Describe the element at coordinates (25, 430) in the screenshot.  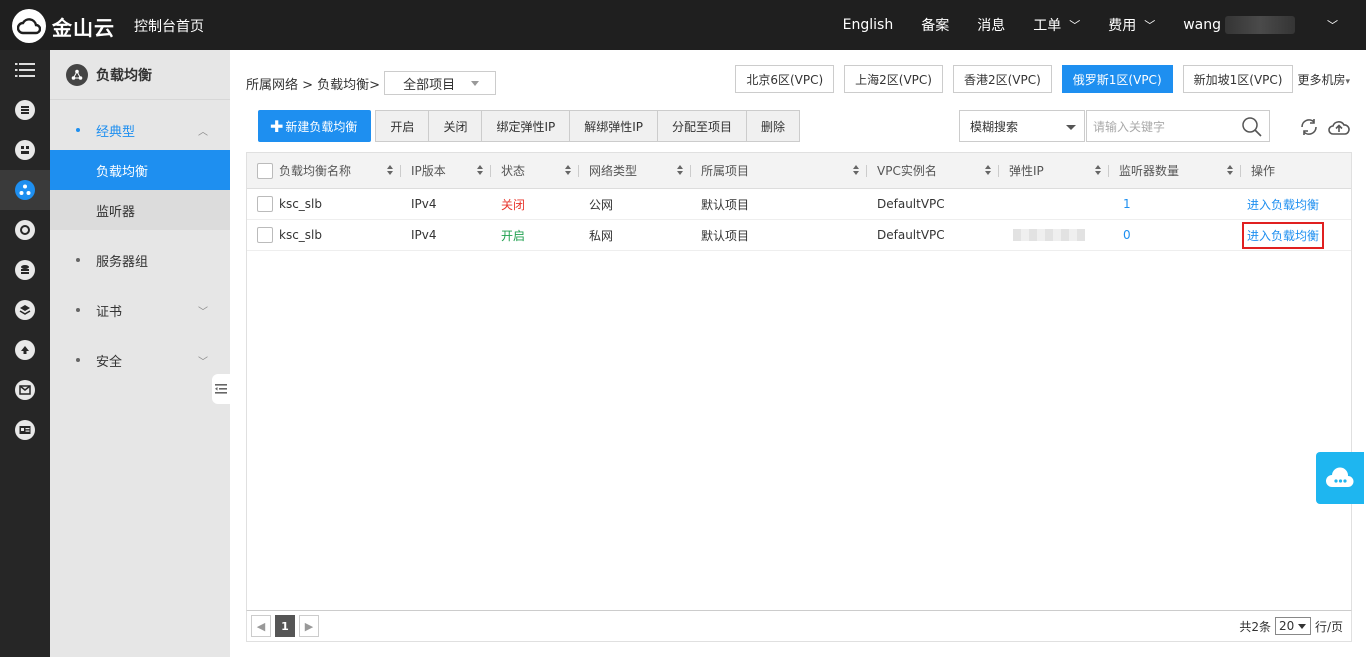
I see `nav-id-card` at that location.